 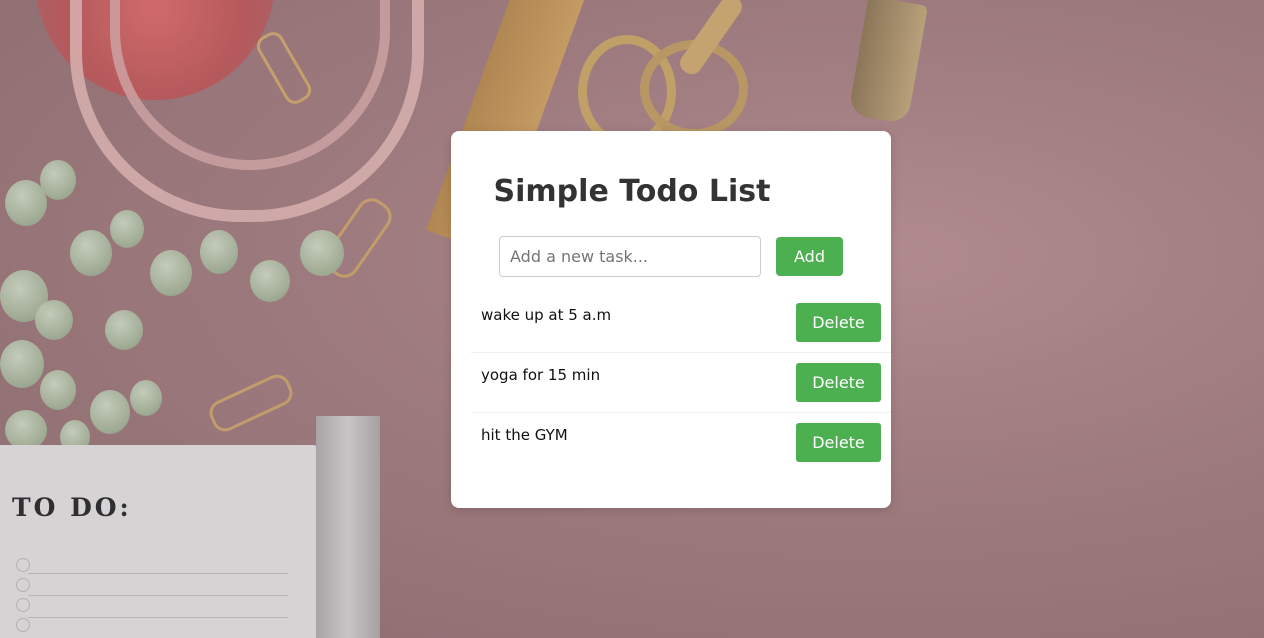 What do you see at coordinates (632, 191) in the screenshot?
I see `page-title: Simple Todo List` at bounding box center [632, 191].